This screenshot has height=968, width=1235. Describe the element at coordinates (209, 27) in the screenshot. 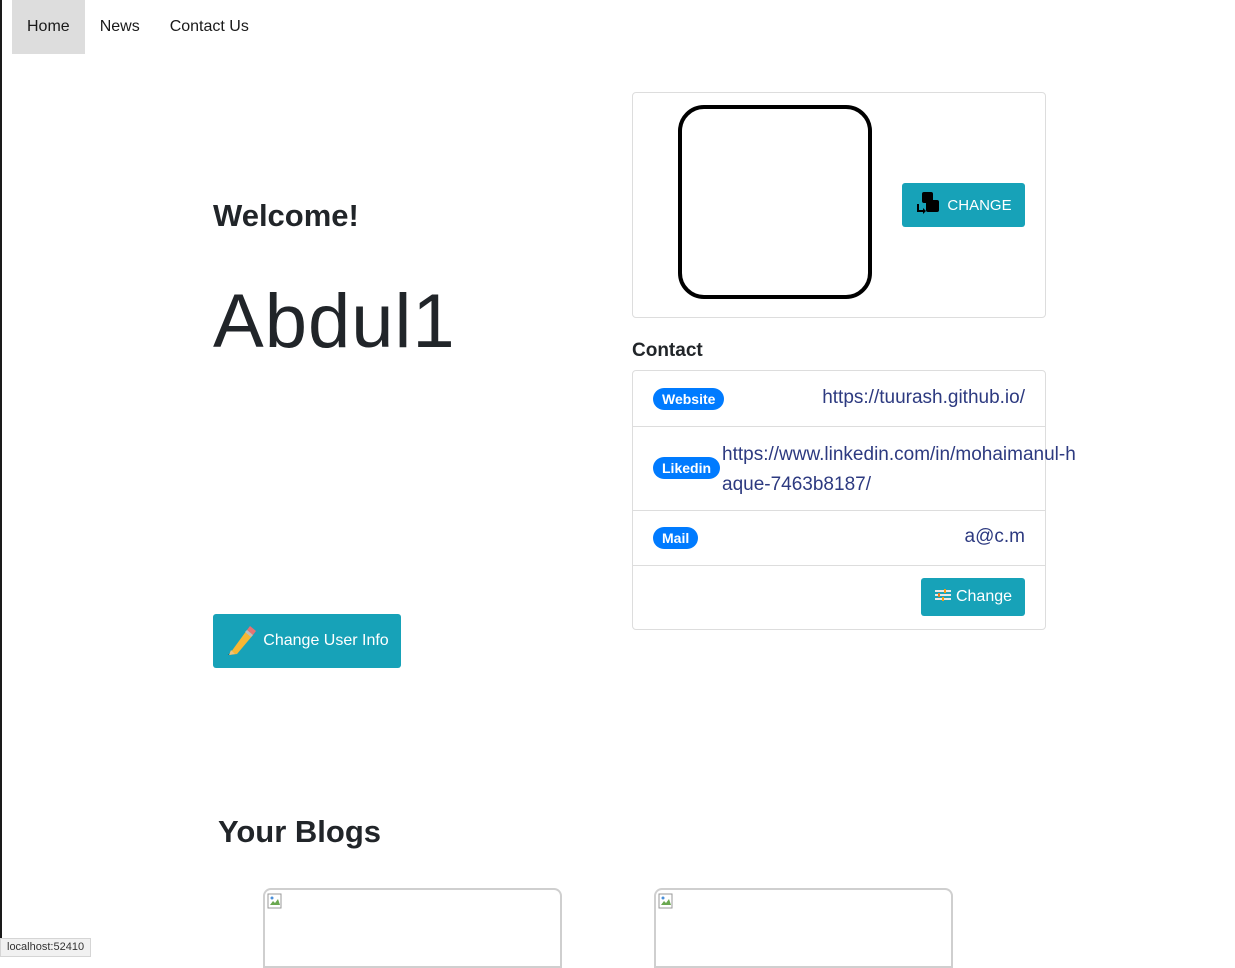

I see `nav-contact-us: Contact Us` at that location.